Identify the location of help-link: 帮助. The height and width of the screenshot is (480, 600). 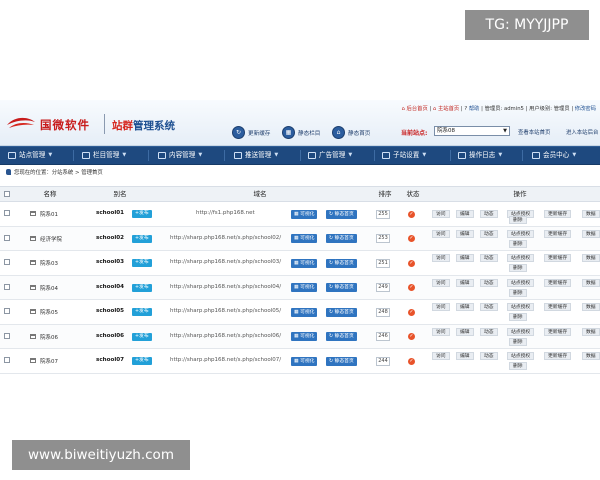
(474, 109).